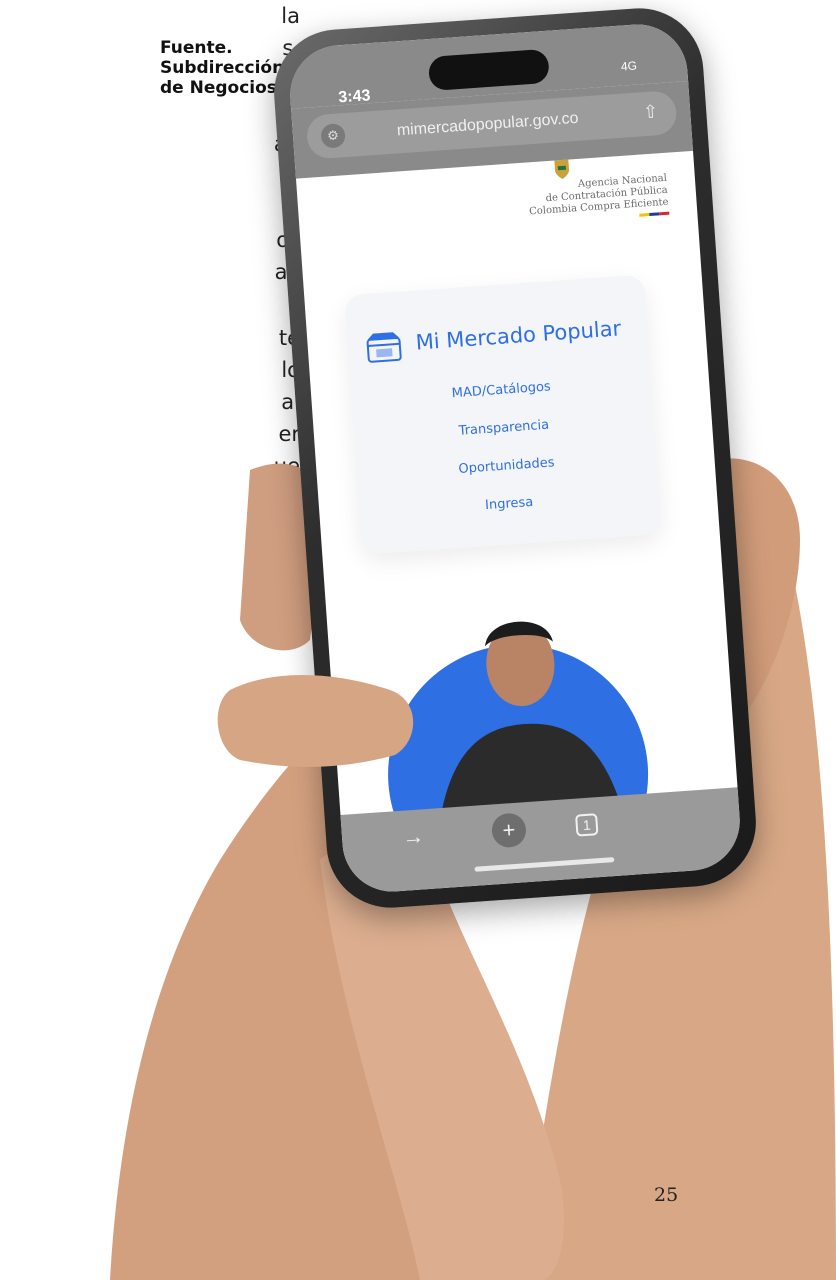 This screenshot has width=836, height=1280. I want to click on left-index-finger, so click(315, 721).